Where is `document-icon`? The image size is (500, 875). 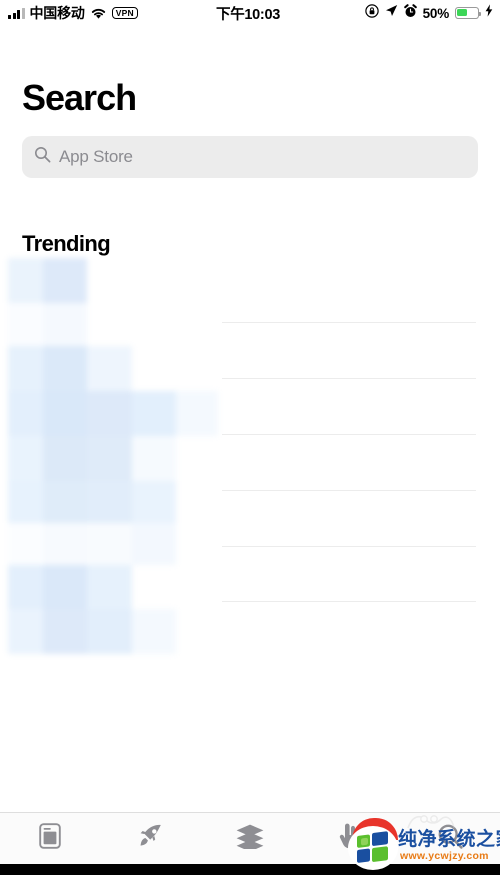 document-icon is located at coordinates (50, 838).